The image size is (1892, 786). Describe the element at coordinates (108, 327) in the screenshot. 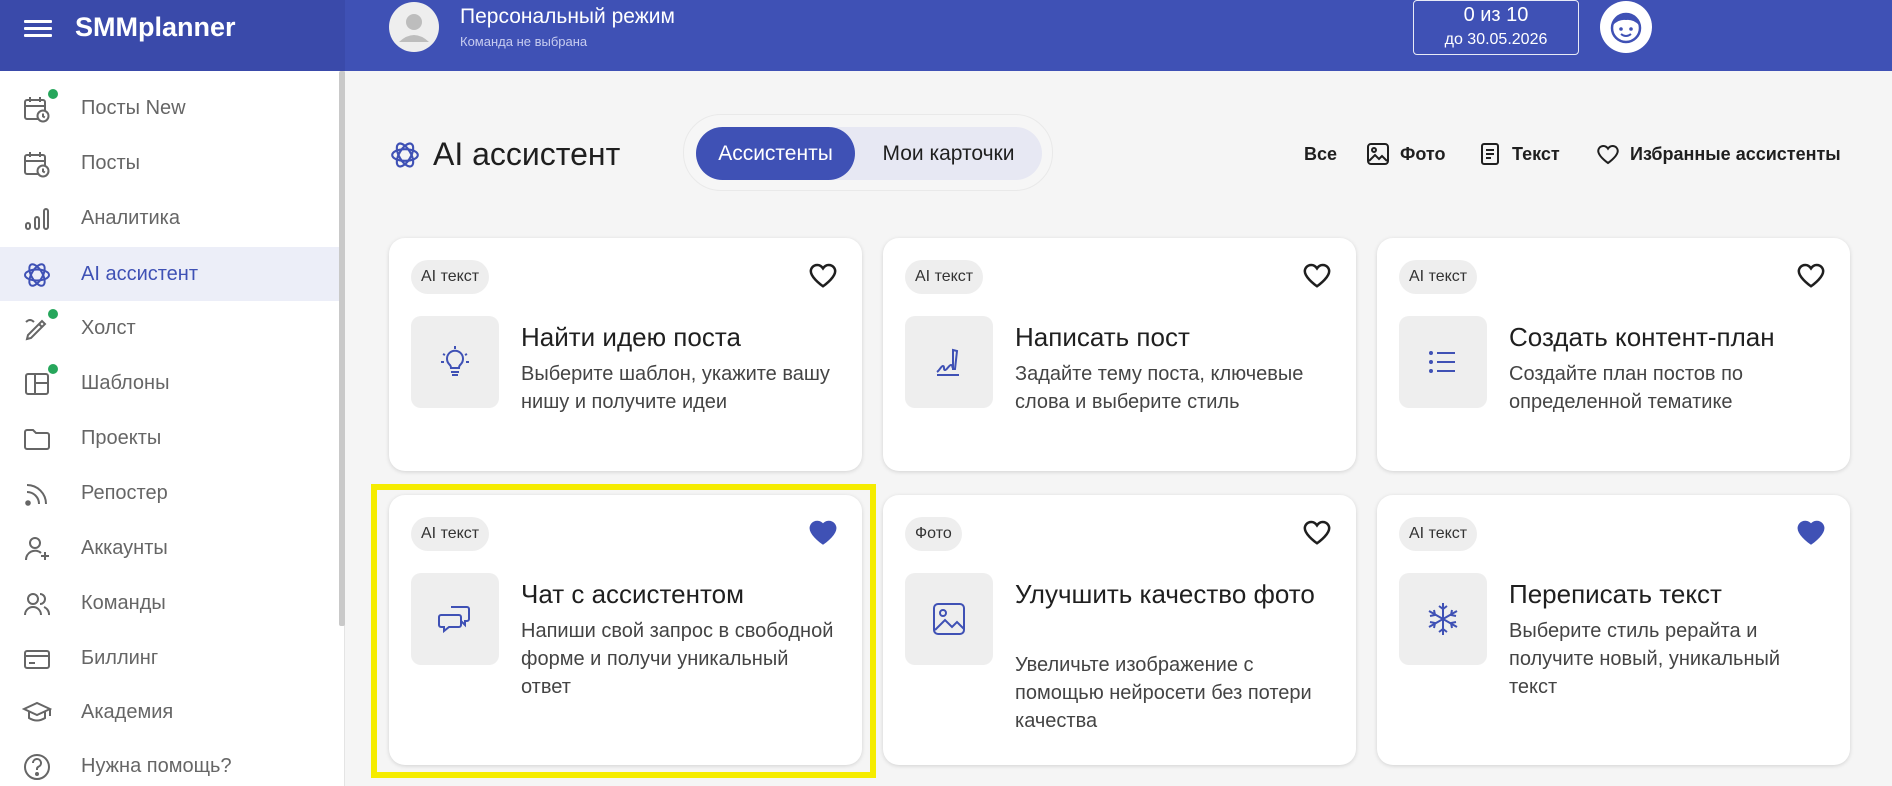

I see `sidebar-item-label: Холст` at that location.